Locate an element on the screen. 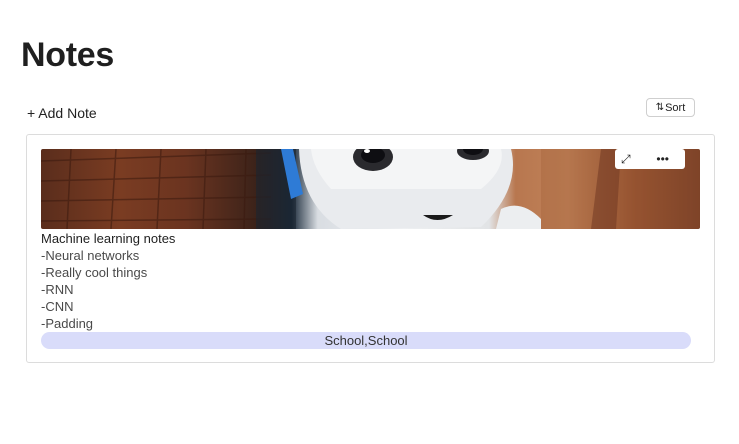 The width and height of the screenshot is (739, 444). expand-icon: ⤢ is located at coordinates (626, 159).